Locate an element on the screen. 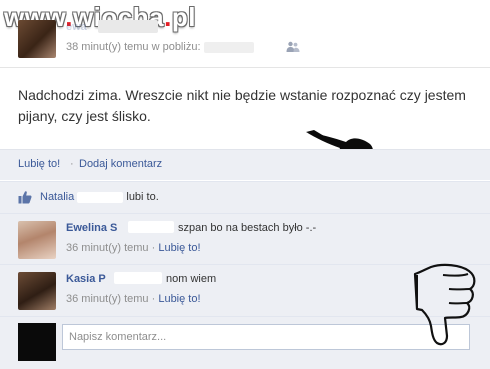 This screenshot has width=490, height=369. like-link: Lubię to! is located at coordinates (39, 164).